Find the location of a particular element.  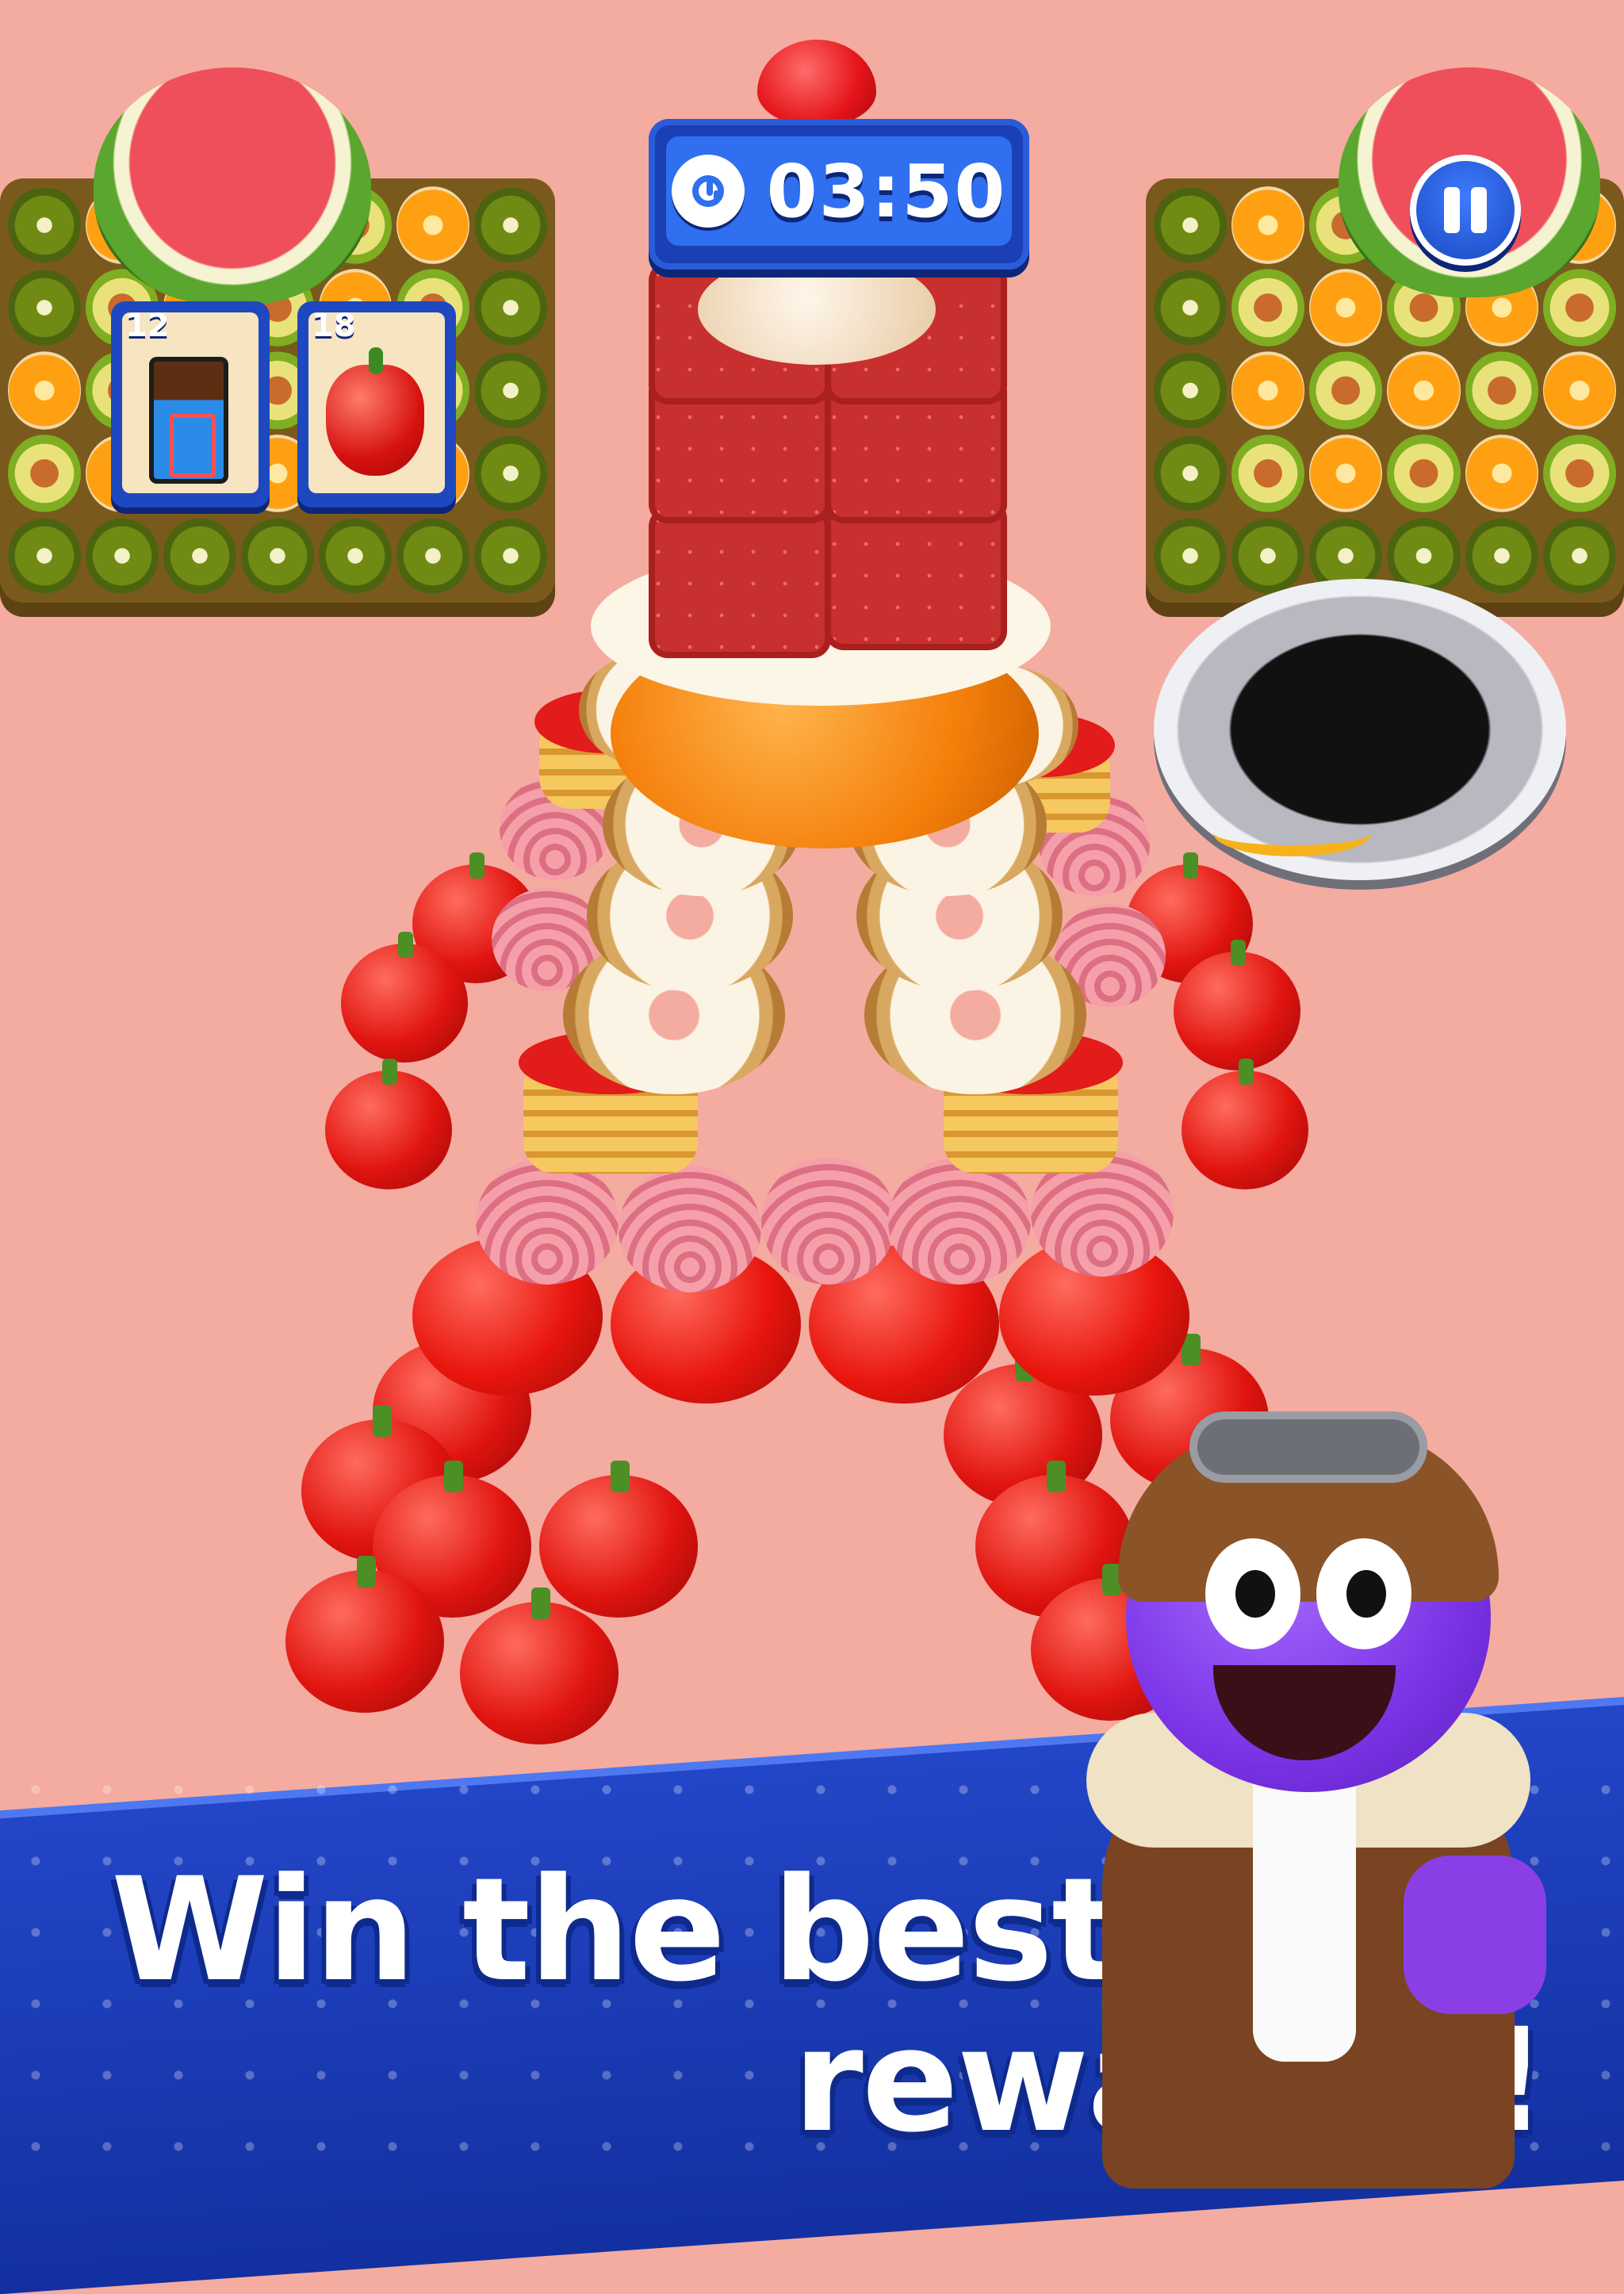

rice-ball-piece is located at coordinates (817, 309).